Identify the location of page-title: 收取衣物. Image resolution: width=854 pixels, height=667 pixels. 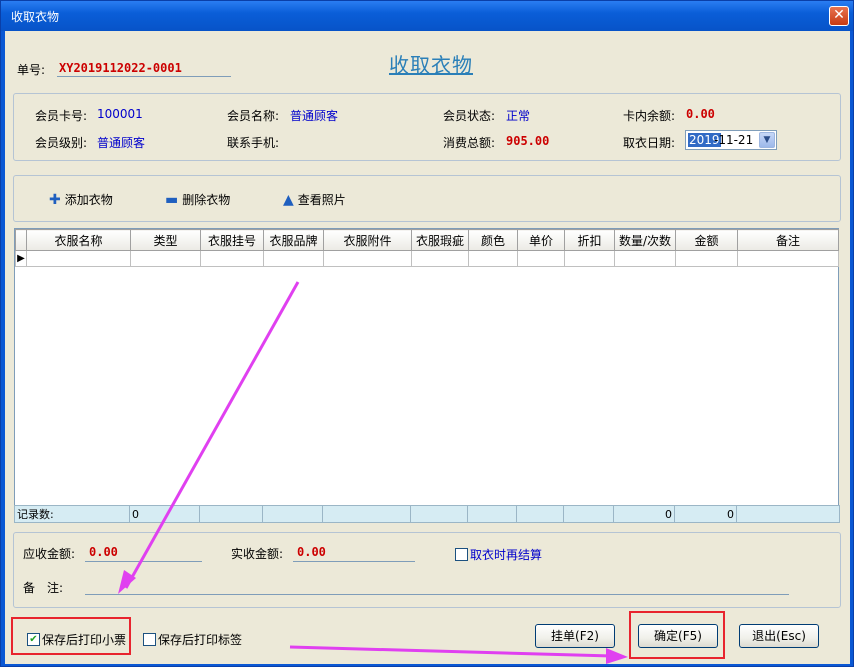
(431, 65).